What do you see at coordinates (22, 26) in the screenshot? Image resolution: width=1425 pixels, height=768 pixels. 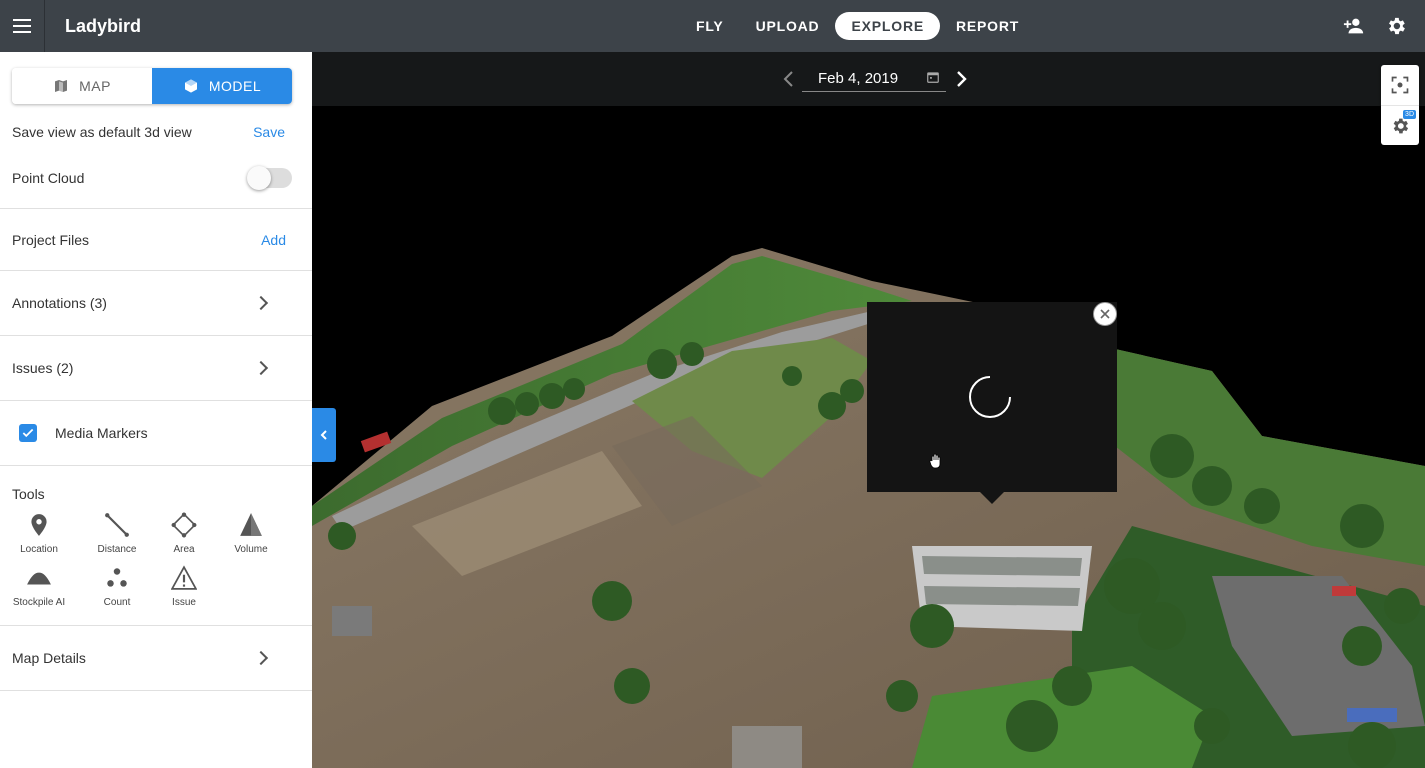 I see `hamburger-menu-icon` at bounding box center [22, 26].